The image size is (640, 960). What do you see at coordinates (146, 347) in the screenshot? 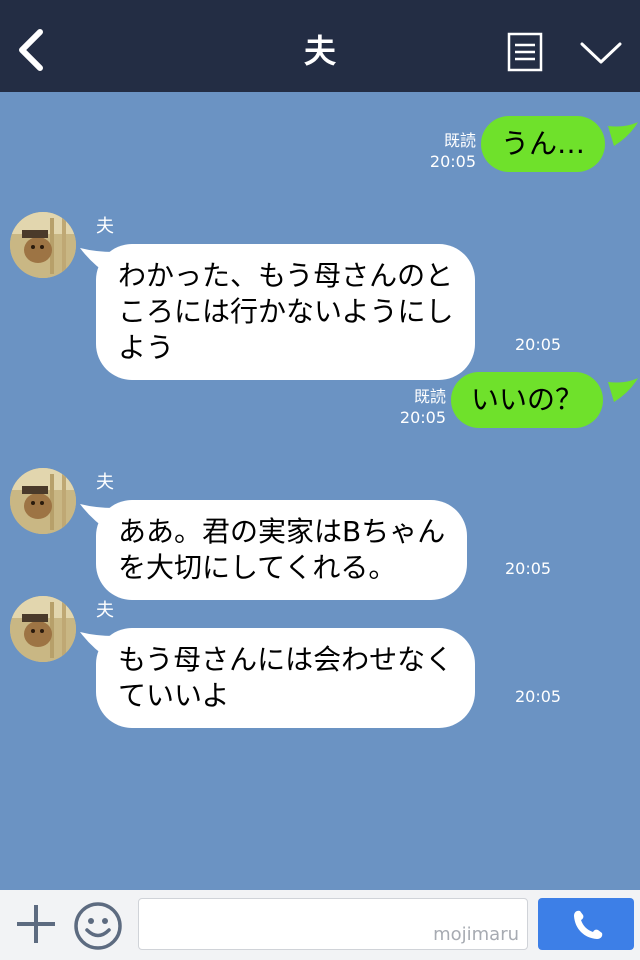
I see `message-line: よう` at bounding box center [146, 347].